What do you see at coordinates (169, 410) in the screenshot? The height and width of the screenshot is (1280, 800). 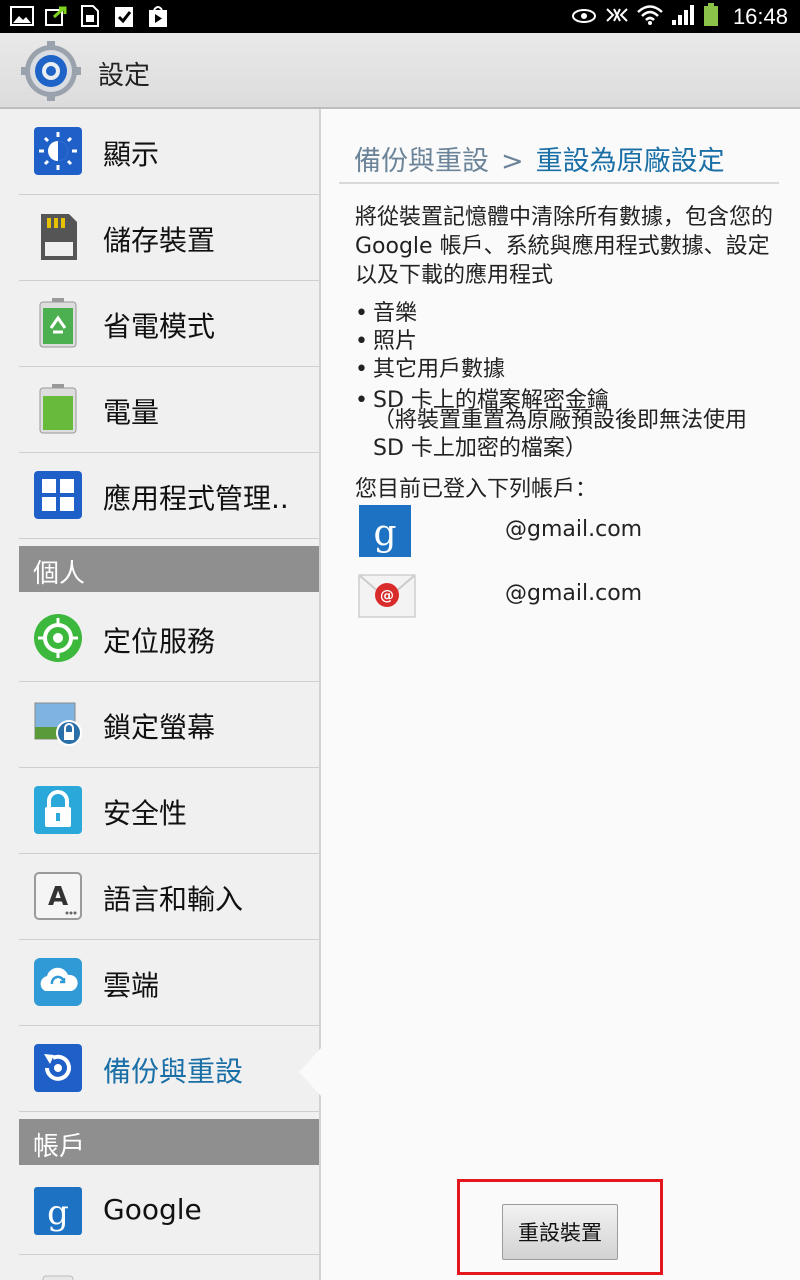 I see `sidebar-item-battery: 電量` at bounding box center [169, 410].